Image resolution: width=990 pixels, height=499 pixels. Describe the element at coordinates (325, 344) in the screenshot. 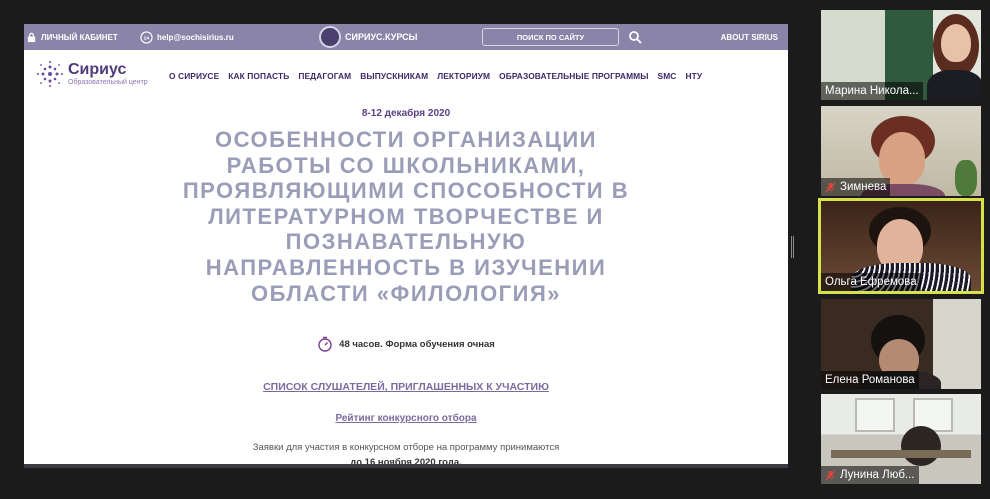

I see `timer-icon` at that location.